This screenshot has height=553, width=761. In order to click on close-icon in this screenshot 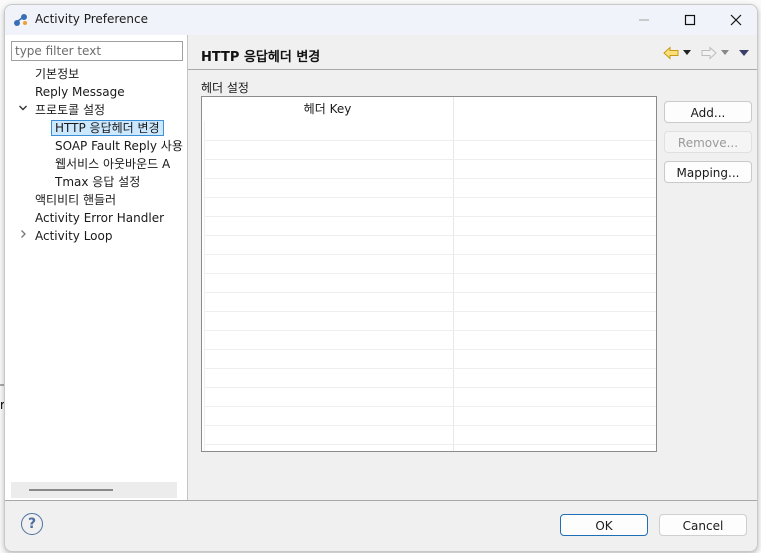, I will do `click(736, 20)`.